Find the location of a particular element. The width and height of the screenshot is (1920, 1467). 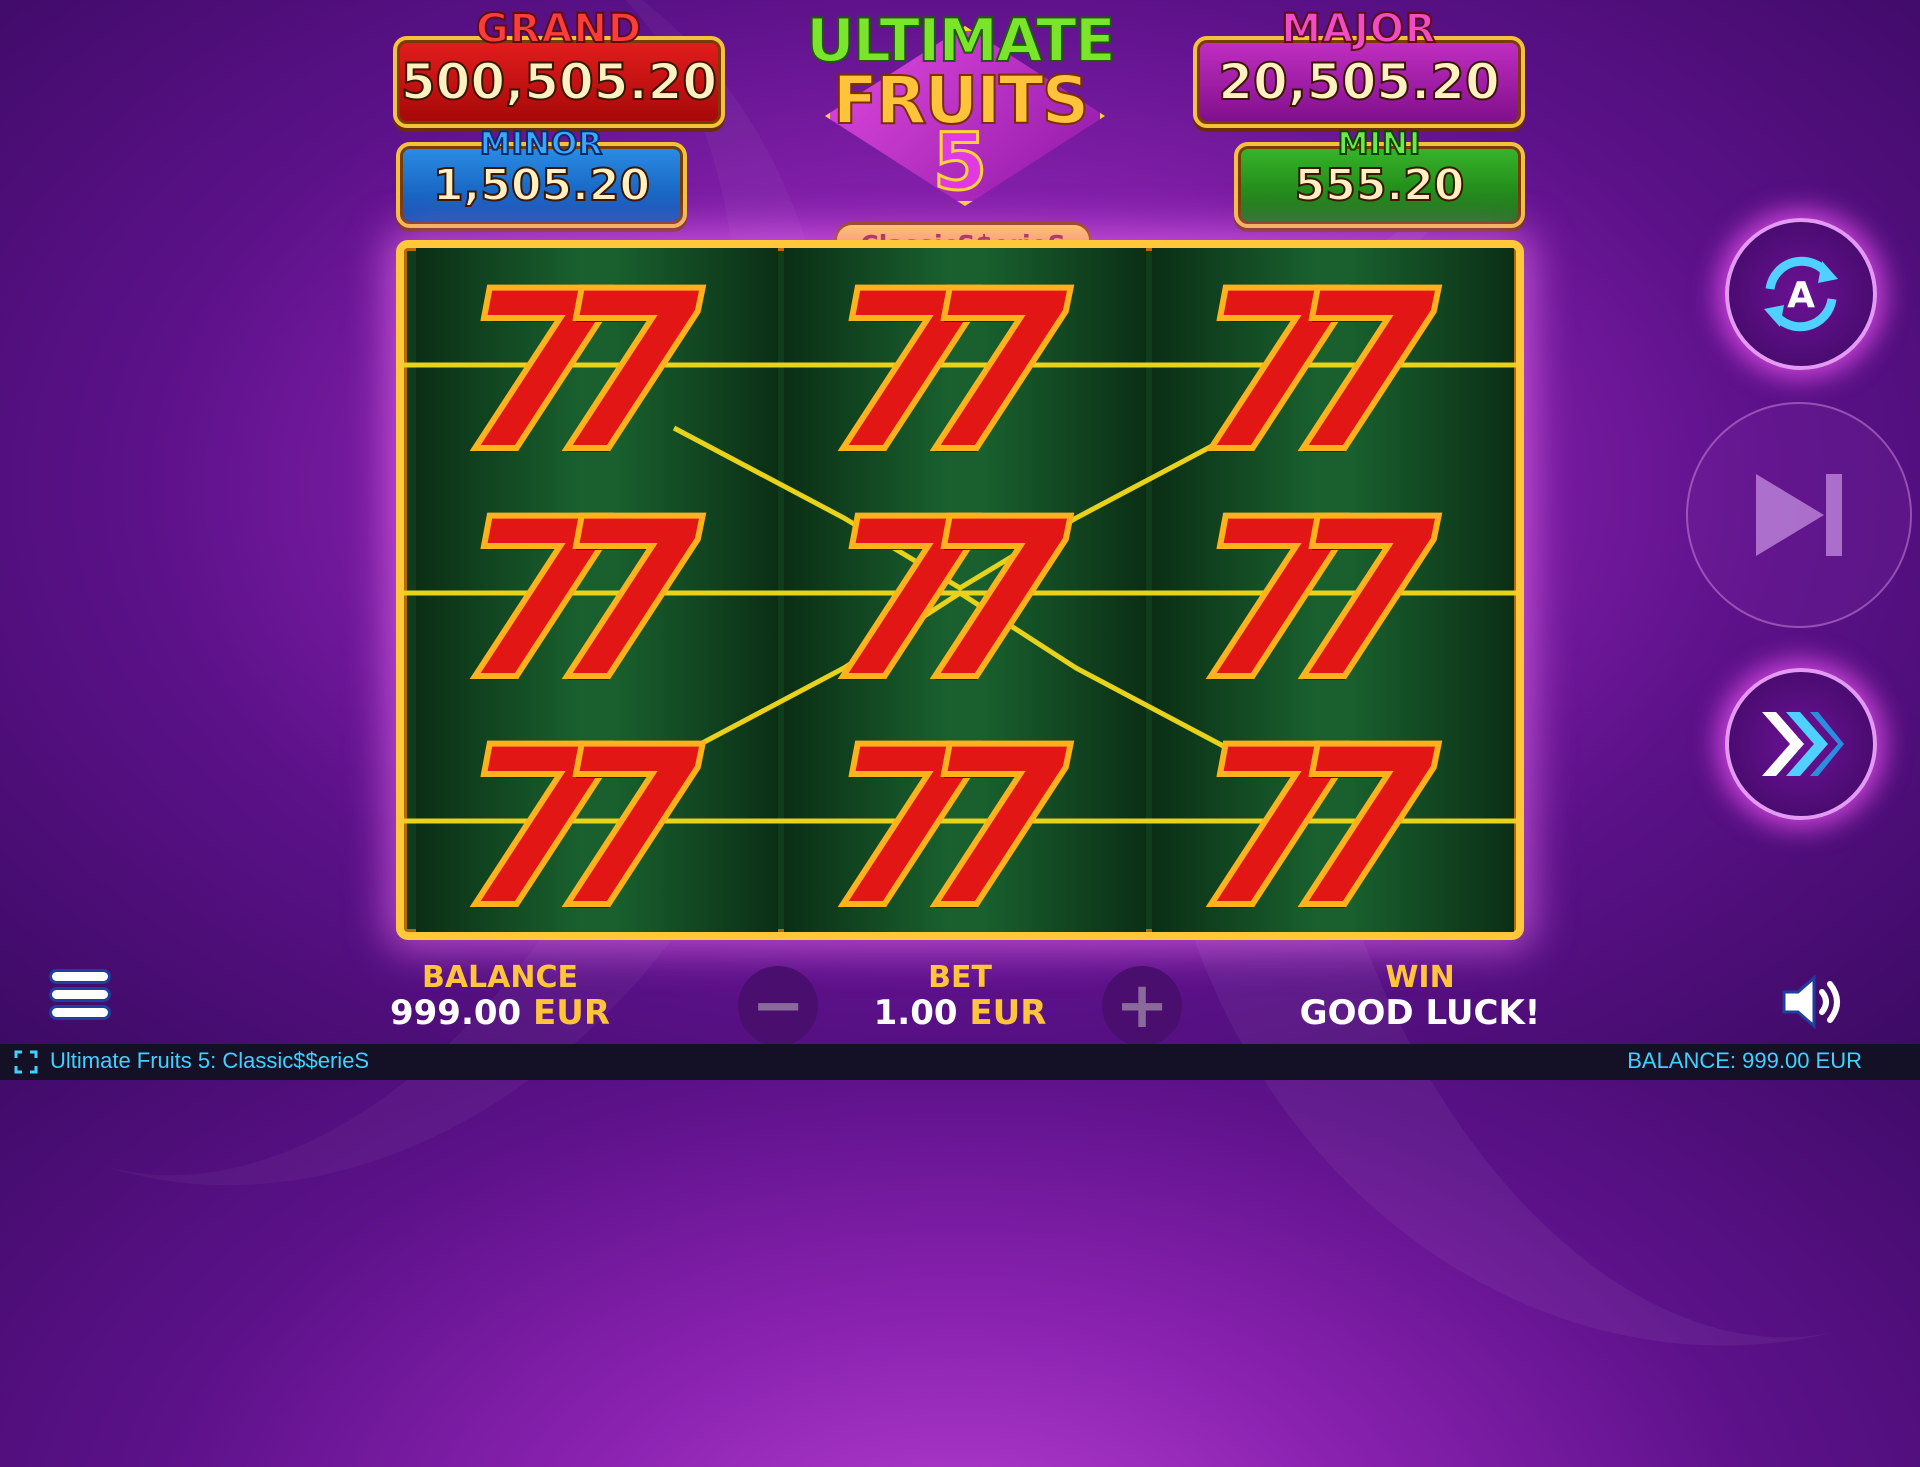

balance-value: 999.00 EUR is located at coordinates (500, 1013).